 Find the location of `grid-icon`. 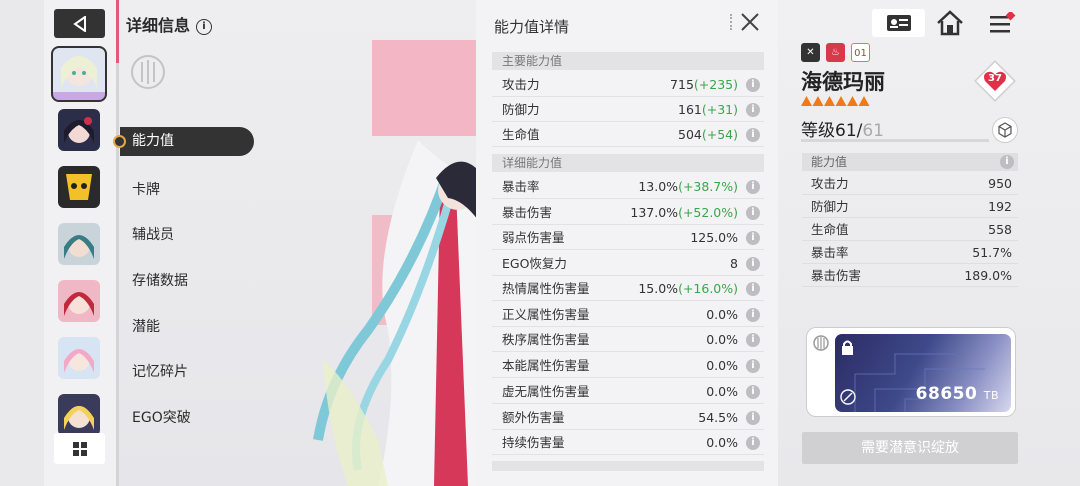

grid-icon is located at coordinates (79, 448).